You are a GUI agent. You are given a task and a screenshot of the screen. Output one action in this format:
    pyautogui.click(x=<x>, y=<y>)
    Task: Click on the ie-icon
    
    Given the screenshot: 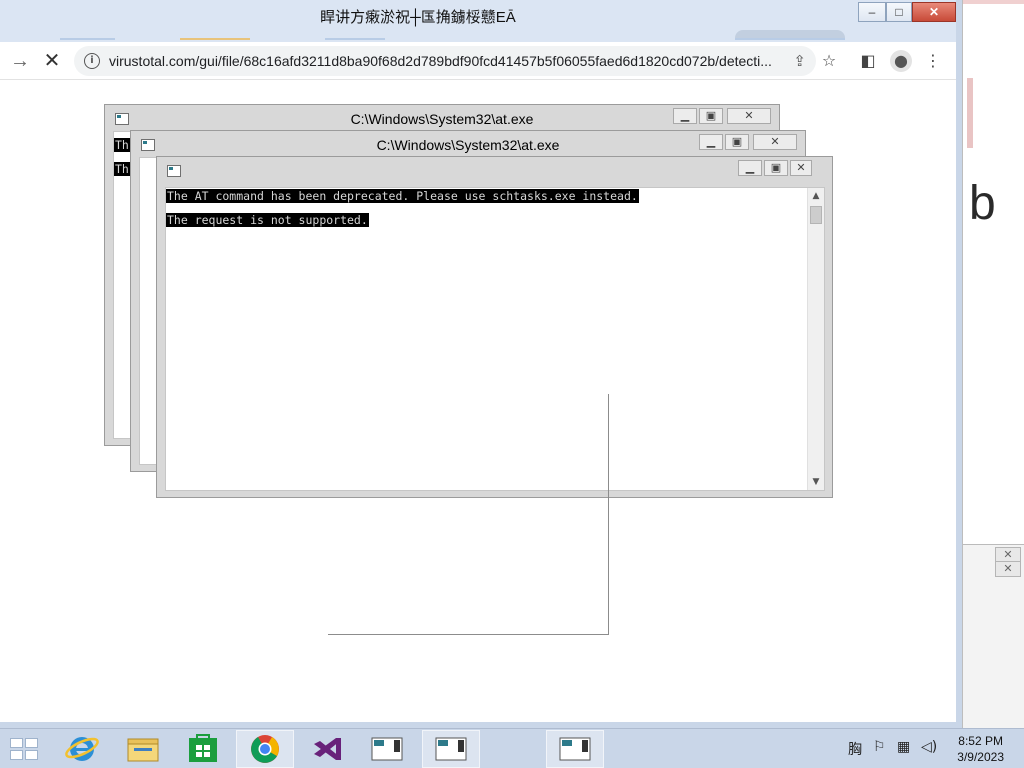 What is the action you would take?
    pyautogui.click(x=82, y=749)
    